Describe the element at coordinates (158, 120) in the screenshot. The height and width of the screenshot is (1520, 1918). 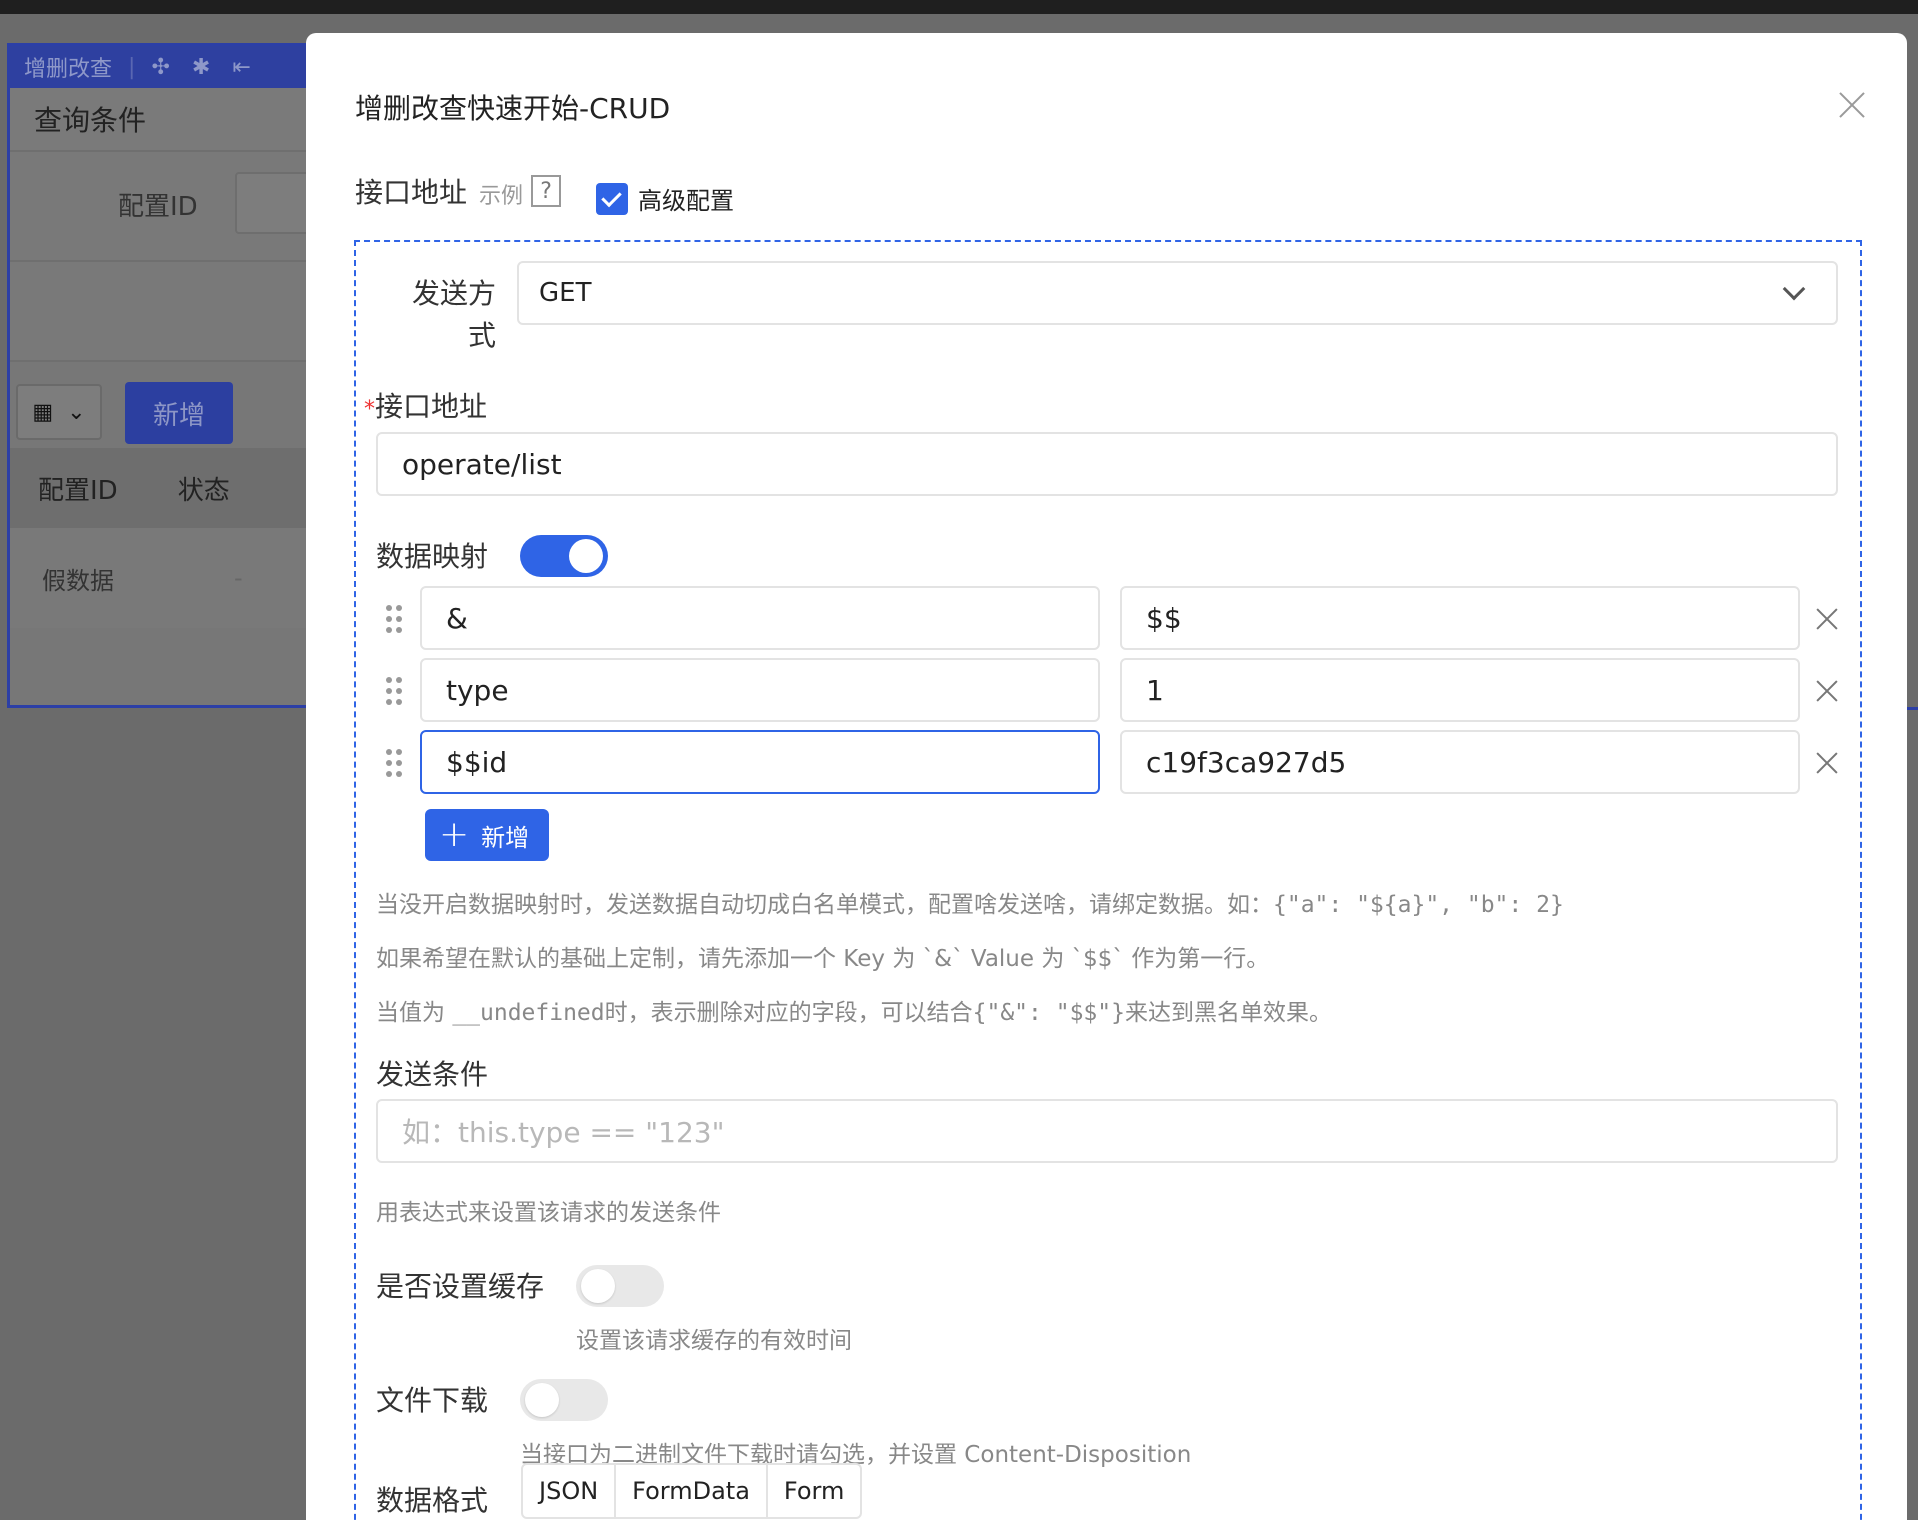
I see `bg-query-title: 查询条件` at that location.